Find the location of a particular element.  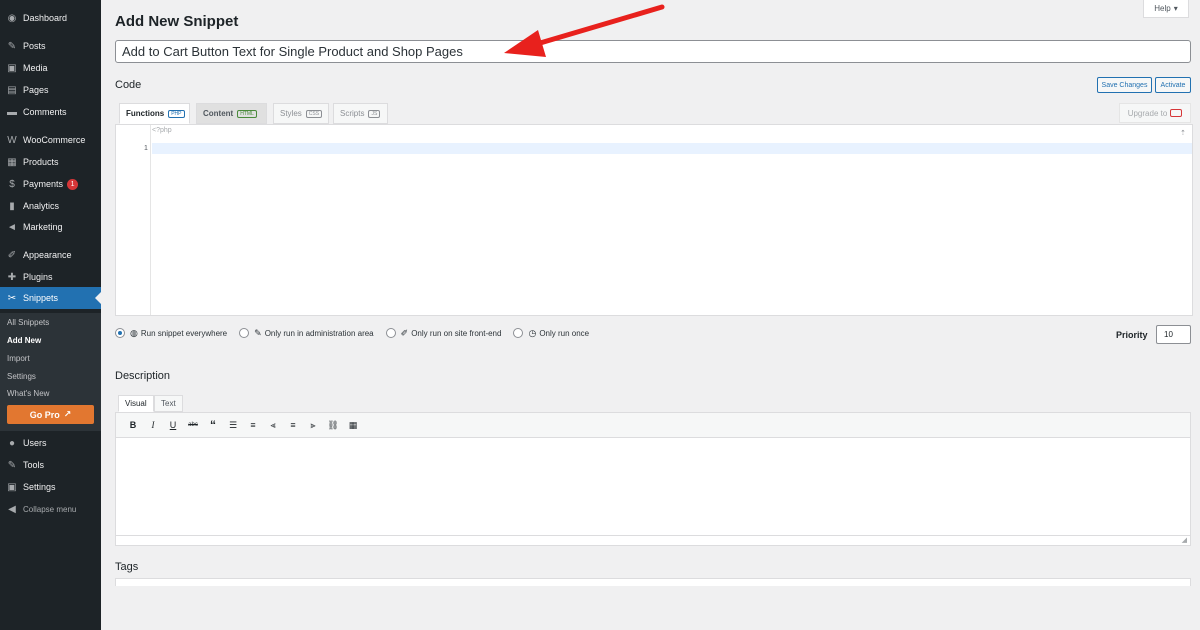

tab-functions: Functions PHP is located at coordinates (154, 113).